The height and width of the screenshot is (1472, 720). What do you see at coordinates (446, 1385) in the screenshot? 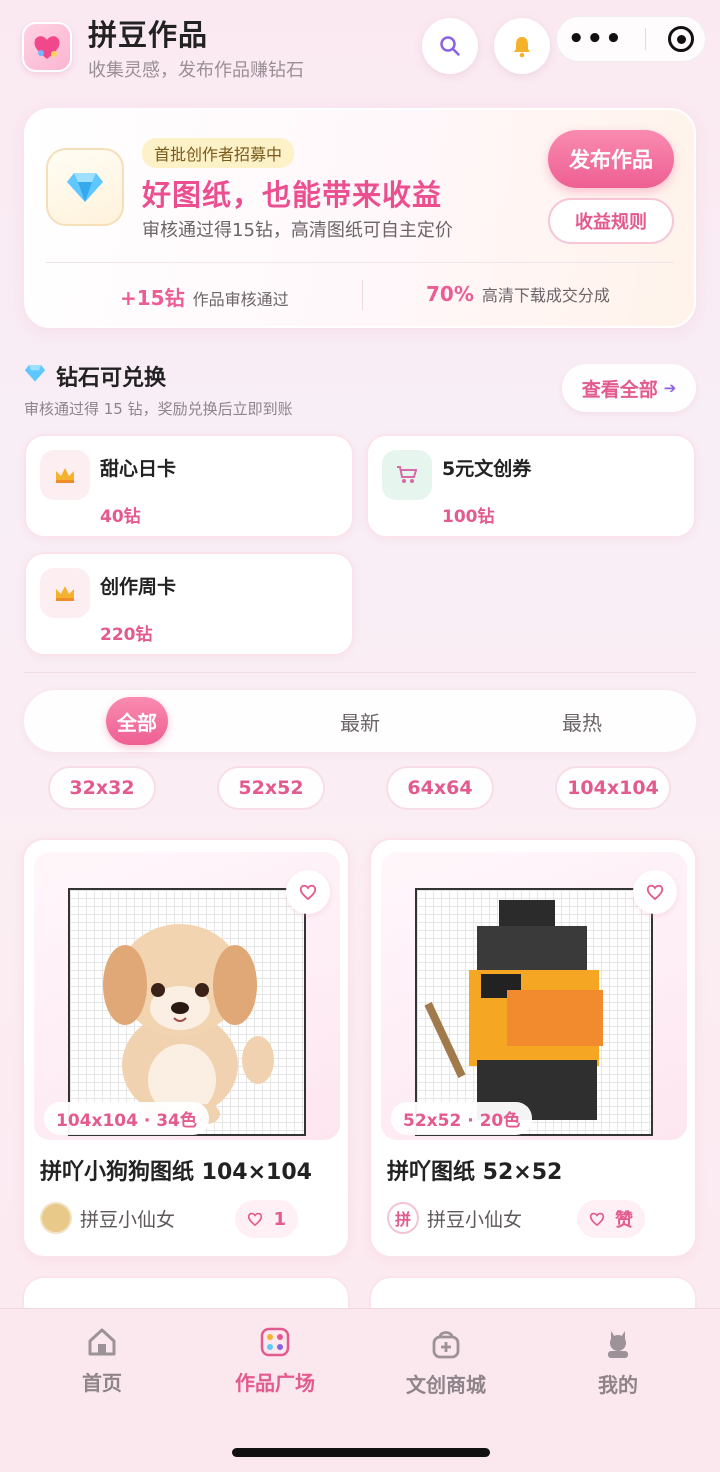
I see `nav-label: 文创商城` at bounding box center [446, 1385].